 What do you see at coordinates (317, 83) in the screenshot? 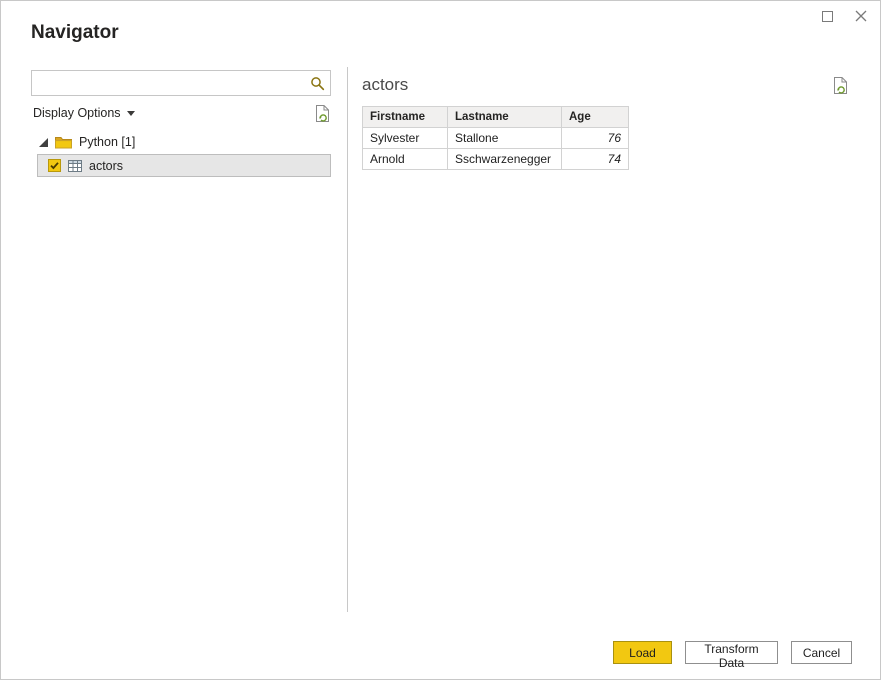
I see `search-icon` at bounding box center [317, 83].